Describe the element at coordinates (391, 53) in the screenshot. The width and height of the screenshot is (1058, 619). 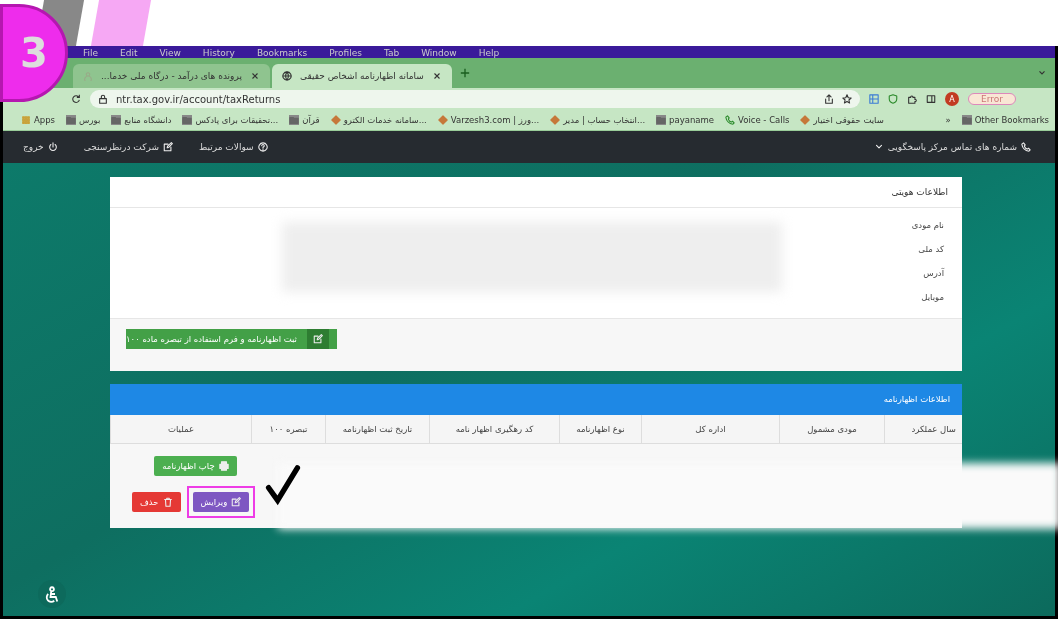
I see `menu-item: Tab` at that location.